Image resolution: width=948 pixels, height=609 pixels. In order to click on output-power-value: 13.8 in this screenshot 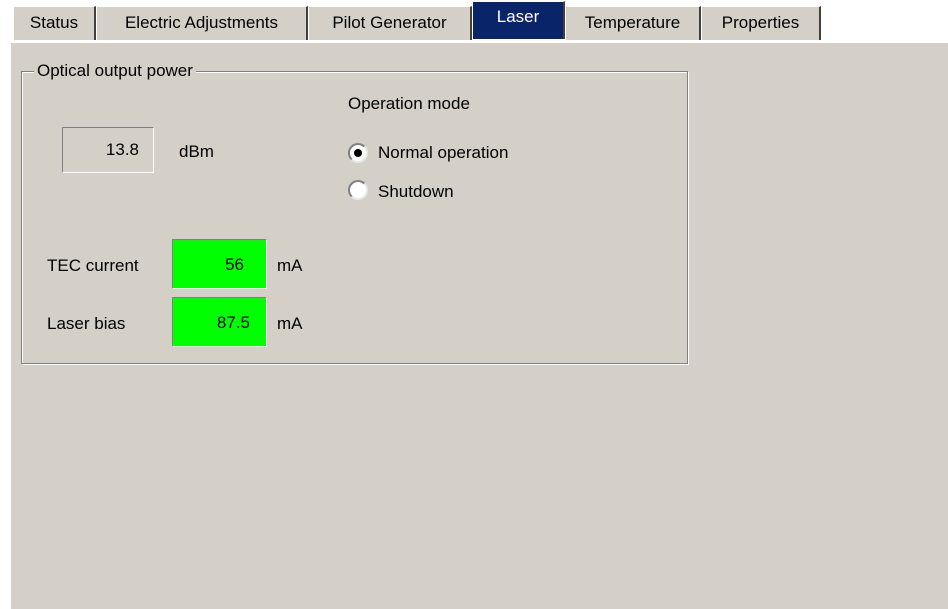, I will do `click(122, 149)`.